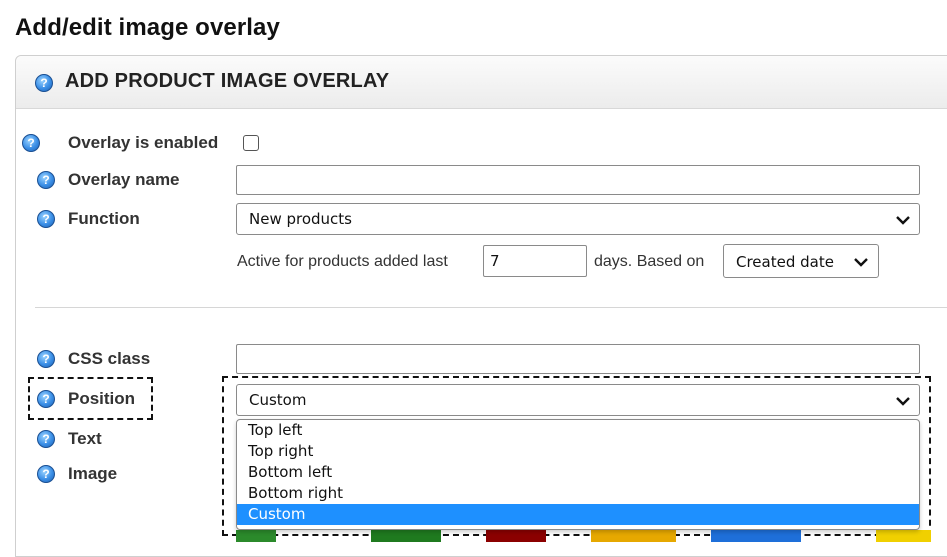  I want to click on panel-title: ADD PRODUCT IMAGE OVERLAY, so click(227, 81).